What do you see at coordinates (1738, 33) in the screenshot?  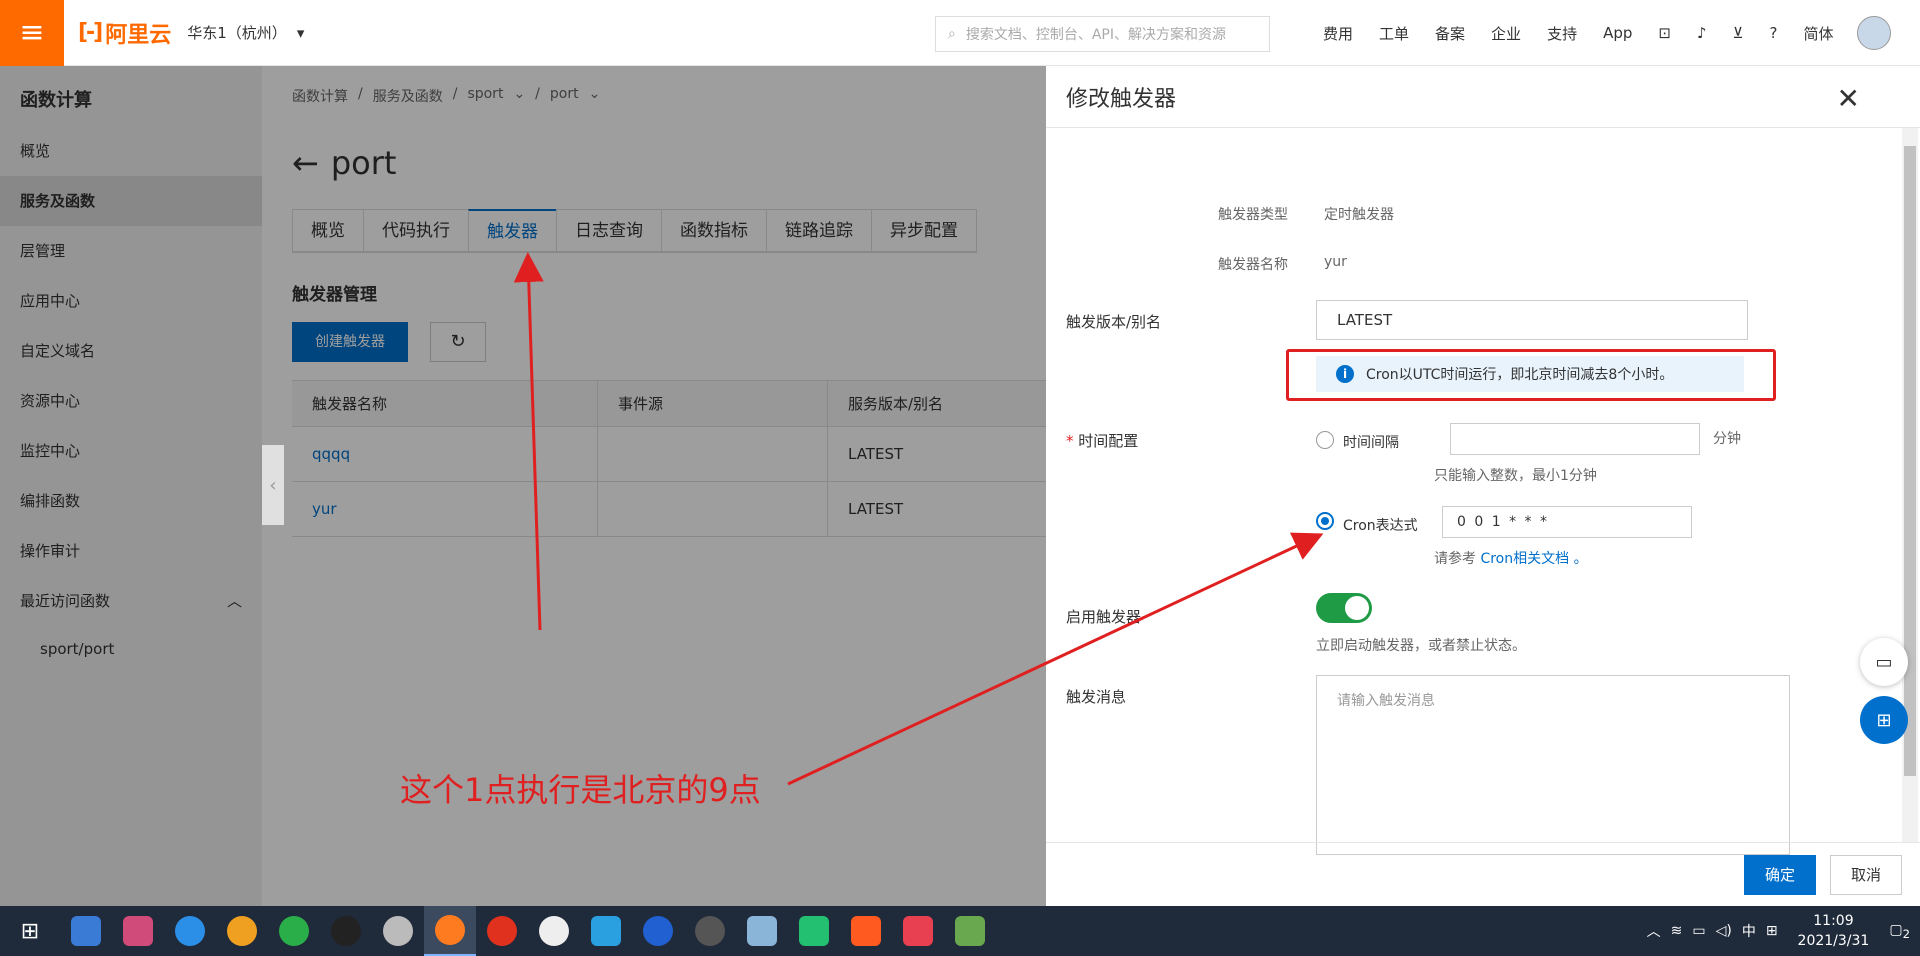 I see `cart-icon: ⊻` at bounding box center [1738, 33].